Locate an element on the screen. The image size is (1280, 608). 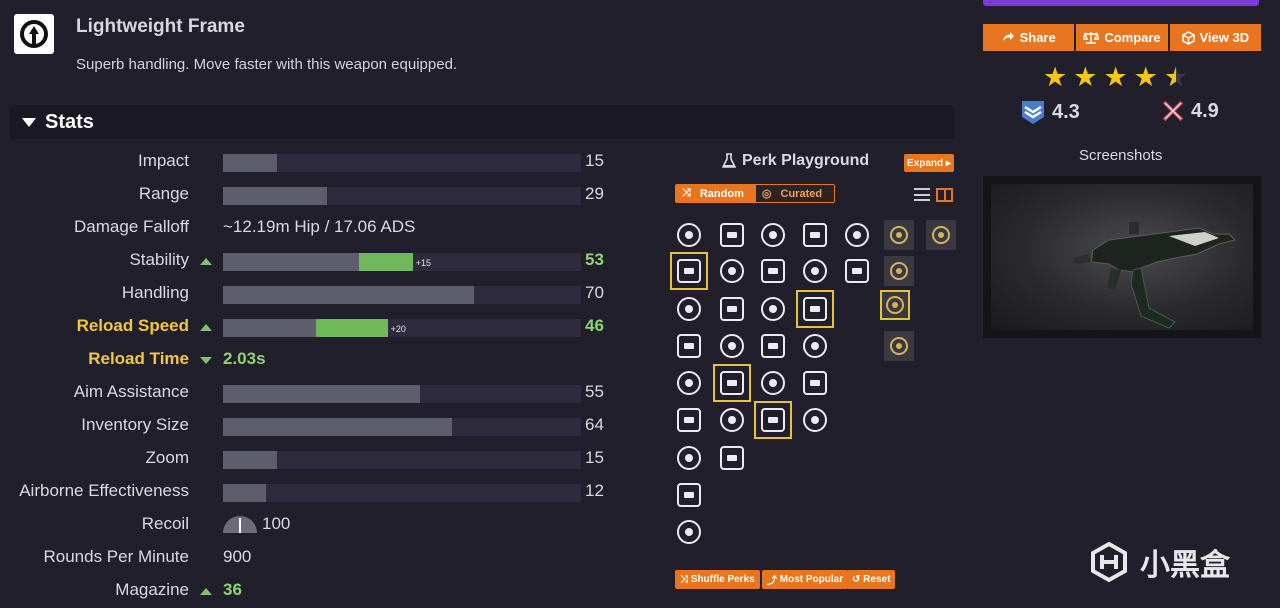
list-view-icon is located at coordinates (922, 194).